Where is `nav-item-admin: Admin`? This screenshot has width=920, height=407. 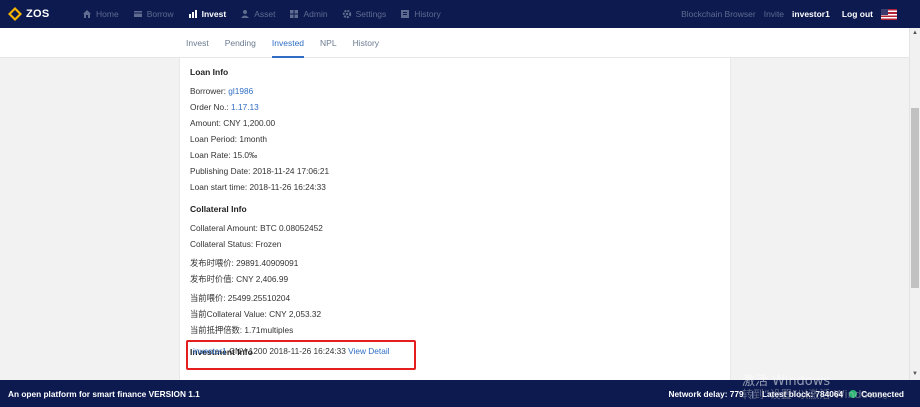
nav-item-admin: Admin is located at coordinates (308, 14).